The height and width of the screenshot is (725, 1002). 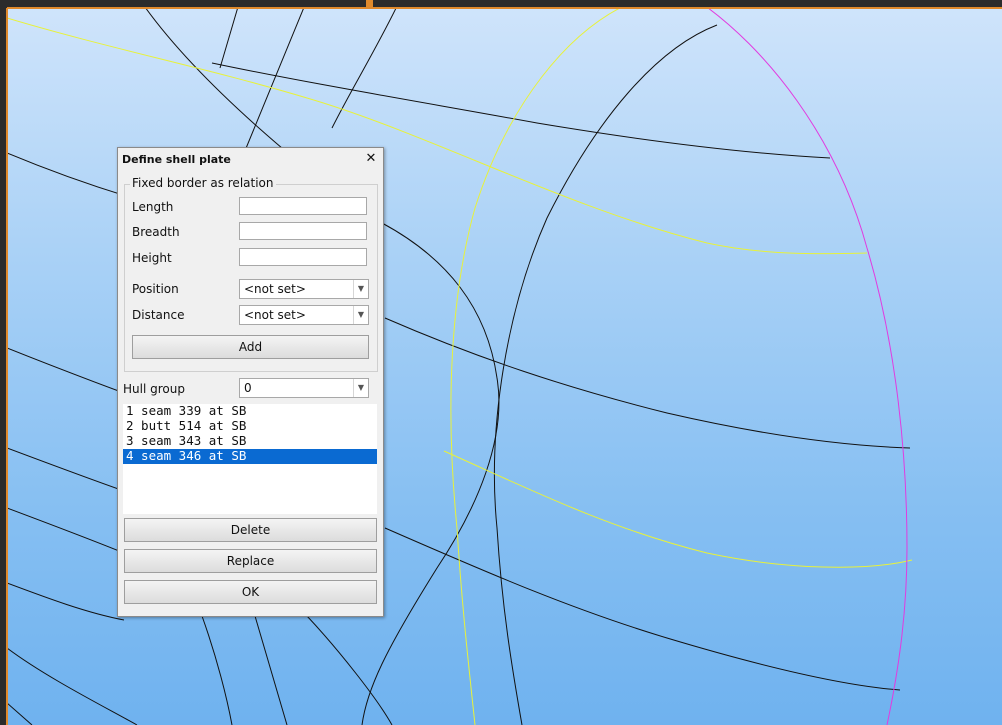 I want to click on length-input, so click(x=303, y=206).